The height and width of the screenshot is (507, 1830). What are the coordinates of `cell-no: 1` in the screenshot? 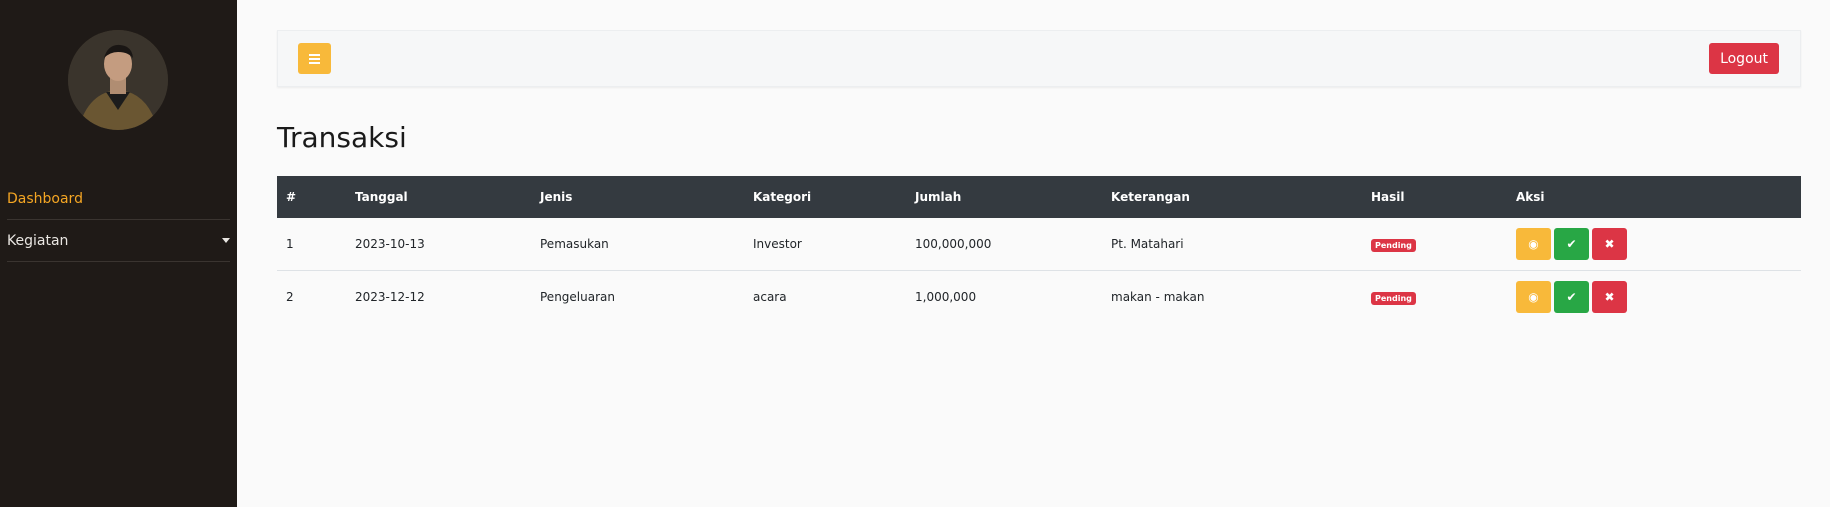 It's located at (311, 244).